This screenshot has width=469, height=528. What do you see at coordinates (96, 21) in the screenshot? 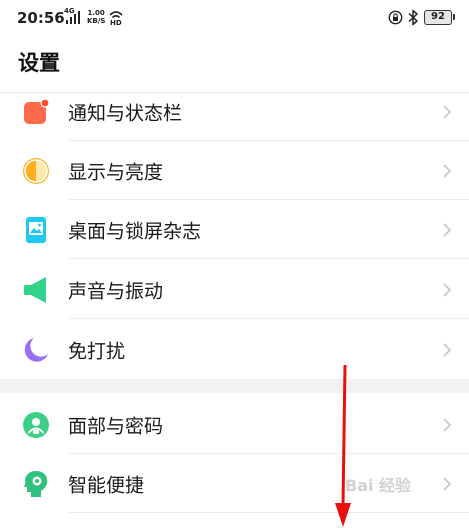
I see `network-speed-unit: KB/S` at bounding box center [96, 21].